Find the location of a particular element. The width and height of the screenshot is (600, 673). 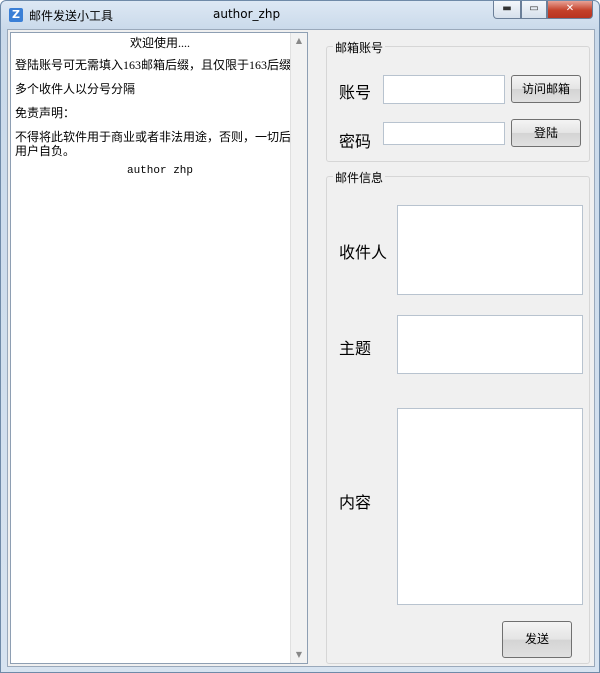

content-input is located at coordinates (490, 506).